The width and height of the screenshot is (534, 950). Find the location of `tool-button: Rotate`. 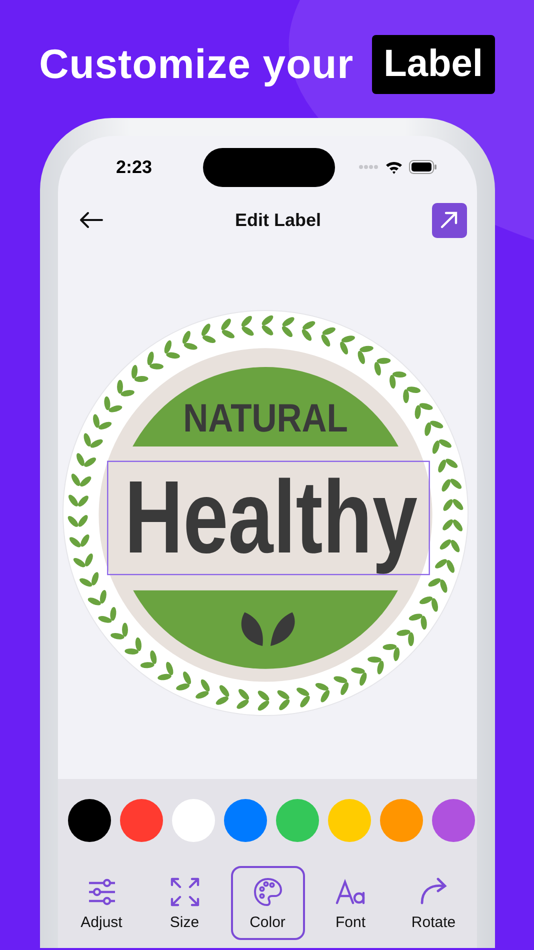

tool-button: Rotate is located at coordinates (433, 903).